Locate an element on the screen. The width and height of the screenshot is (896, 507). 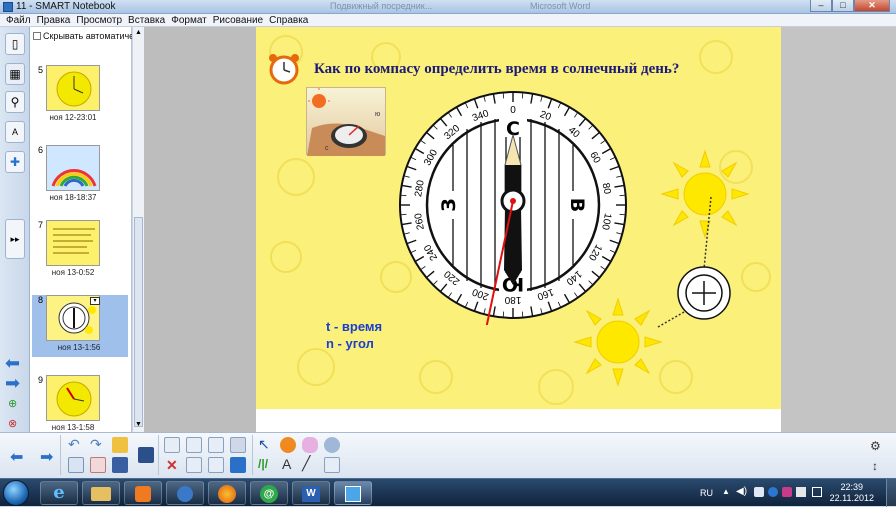
delete-page-icon is located at coordinates (98, 465).